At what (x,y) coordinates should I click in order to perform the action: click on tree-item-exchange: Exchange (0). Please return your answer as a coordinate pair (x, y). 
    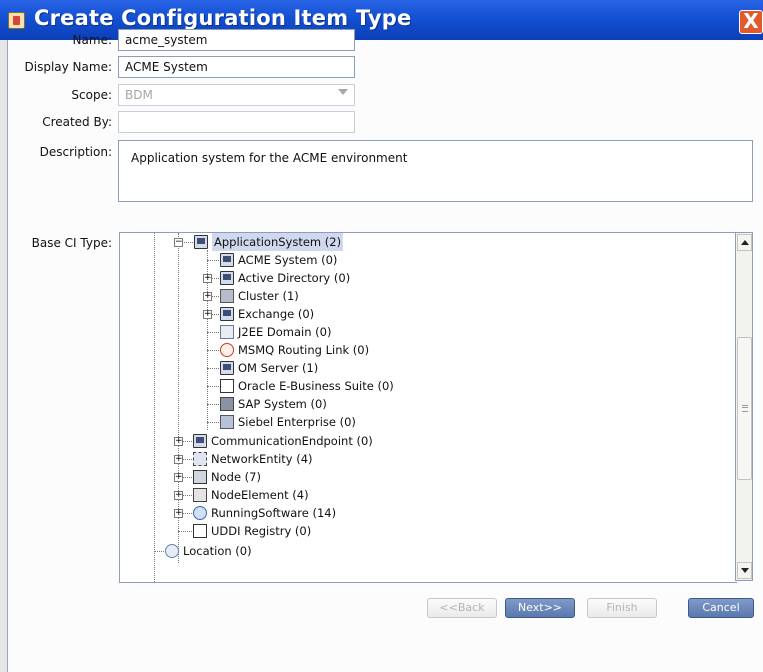
    Looking at the image, I should click on (267, 314).